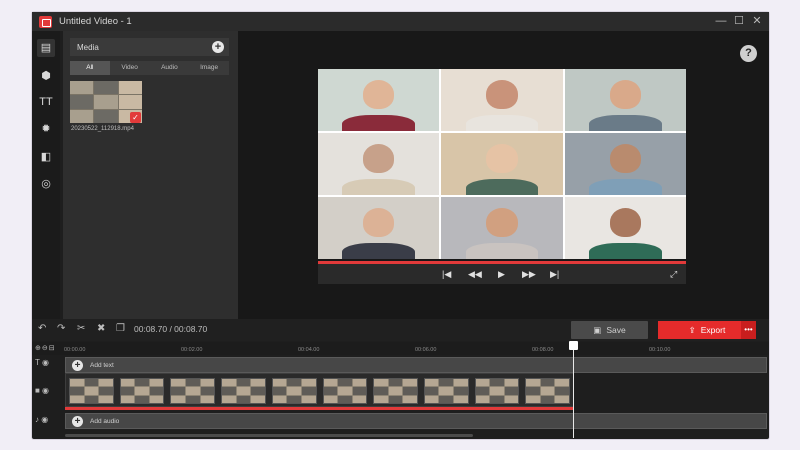  Describe the element at coordinates (47, 362) in the screenshot. I see `text-track-header: T ◉` at that location.